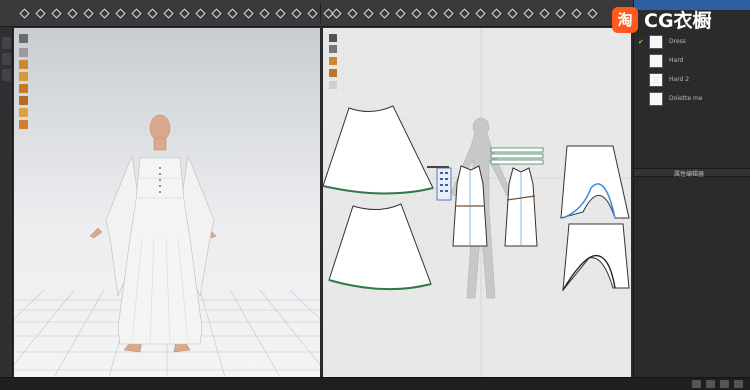  What do you see at coordinates (120, 14) in the screenshot?
I see `measure-icon` at bounding box center [120, 14].